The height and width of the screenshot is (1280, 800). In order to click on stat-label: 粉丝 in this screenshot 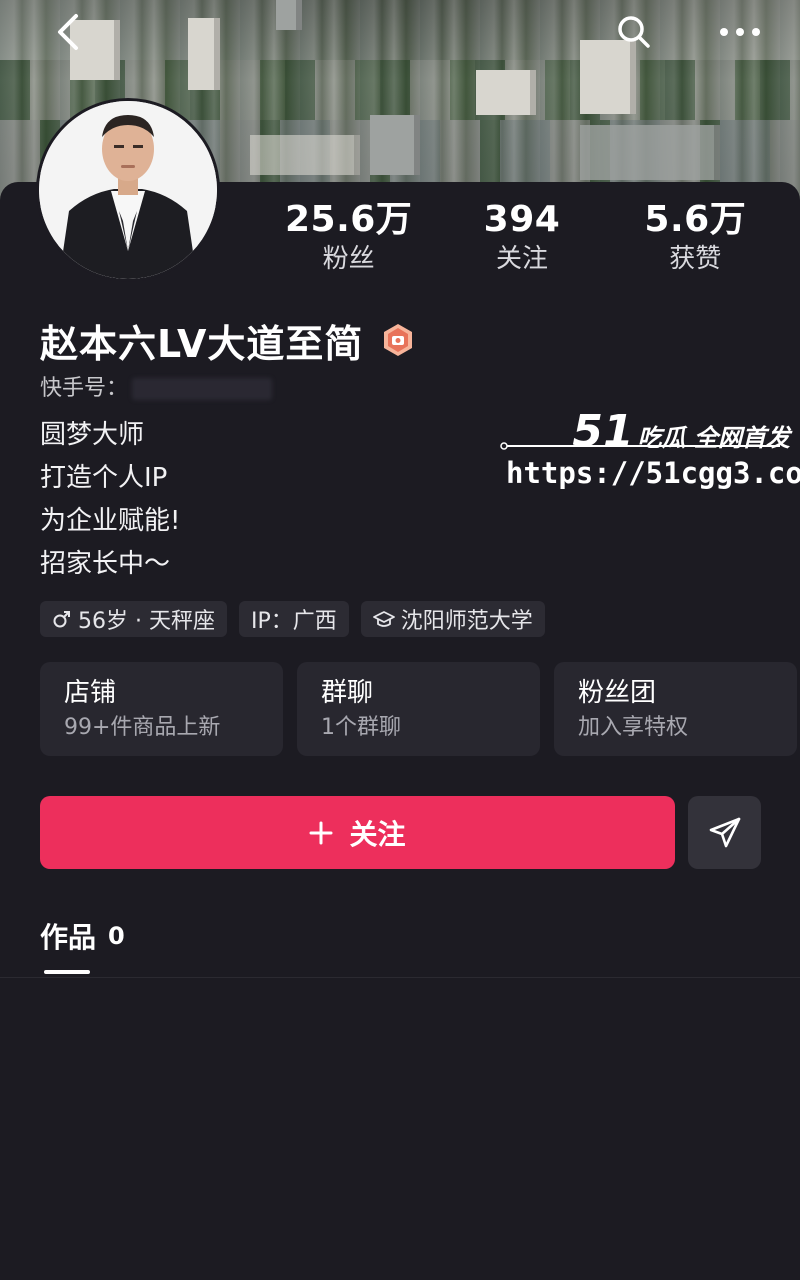, I will do `click(348, 259)`.